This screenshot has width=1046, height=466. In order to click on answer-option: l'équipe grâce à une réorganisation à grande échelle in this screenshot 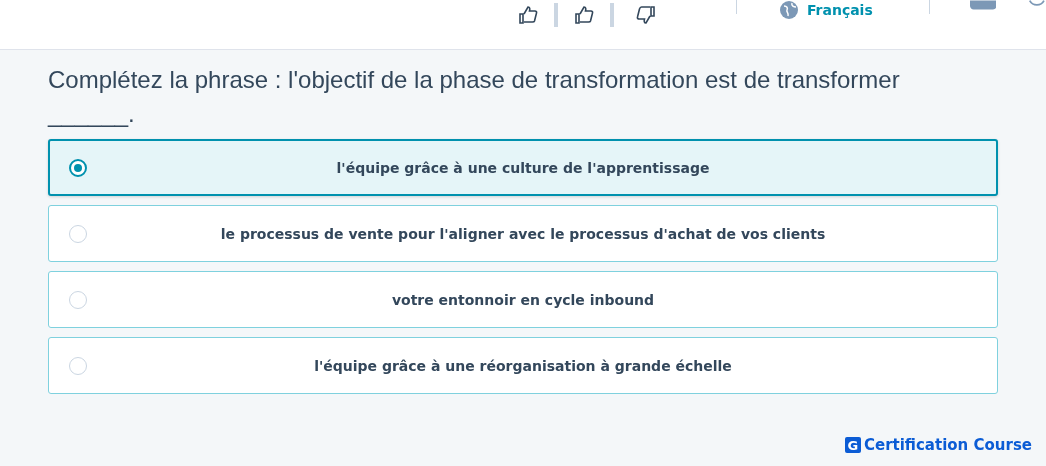, I will do `click(523, 365)`.